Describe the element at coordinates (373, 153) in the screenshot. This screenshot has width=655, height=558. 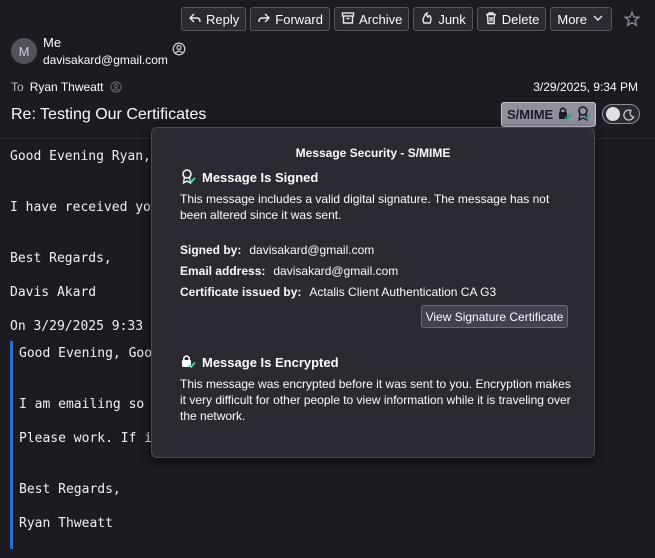
I see `popup-title: Message Security - S/MIME` at that location.